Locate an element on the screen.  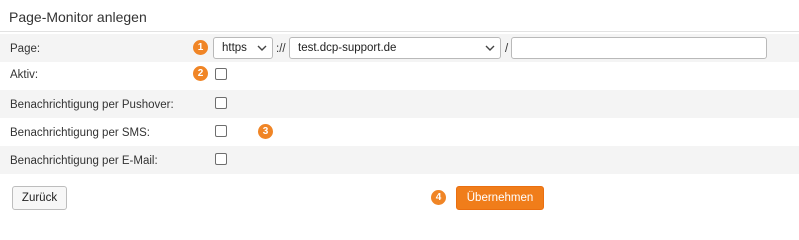
back-button: Zurück is located at coordinates (39, 198).